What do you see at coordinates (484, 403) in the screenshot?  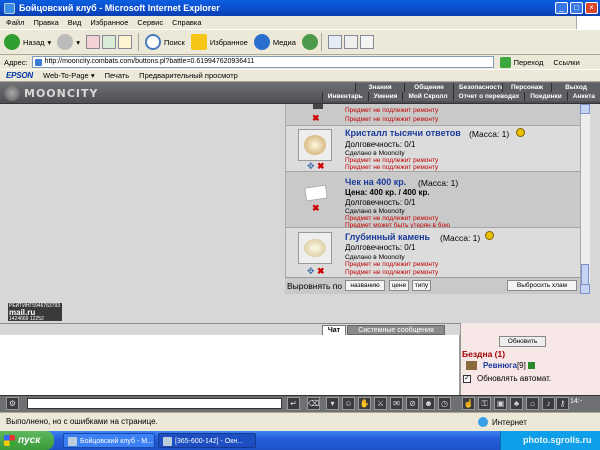 I see `key-icon: ⚿` at bounding box center [484, 403].